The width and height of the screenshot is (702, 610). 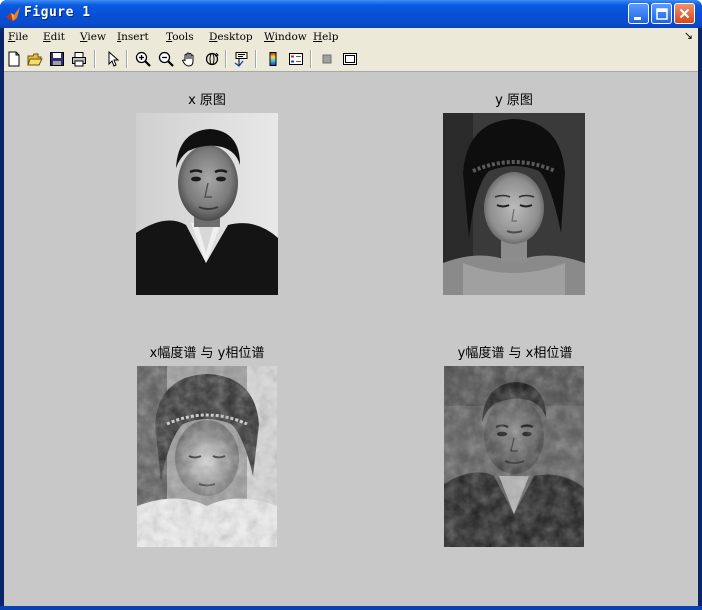 What do you see at coordinates (113, 59) in the screenshot?
I see `pointer-icon` at bounding box center [113, 59].